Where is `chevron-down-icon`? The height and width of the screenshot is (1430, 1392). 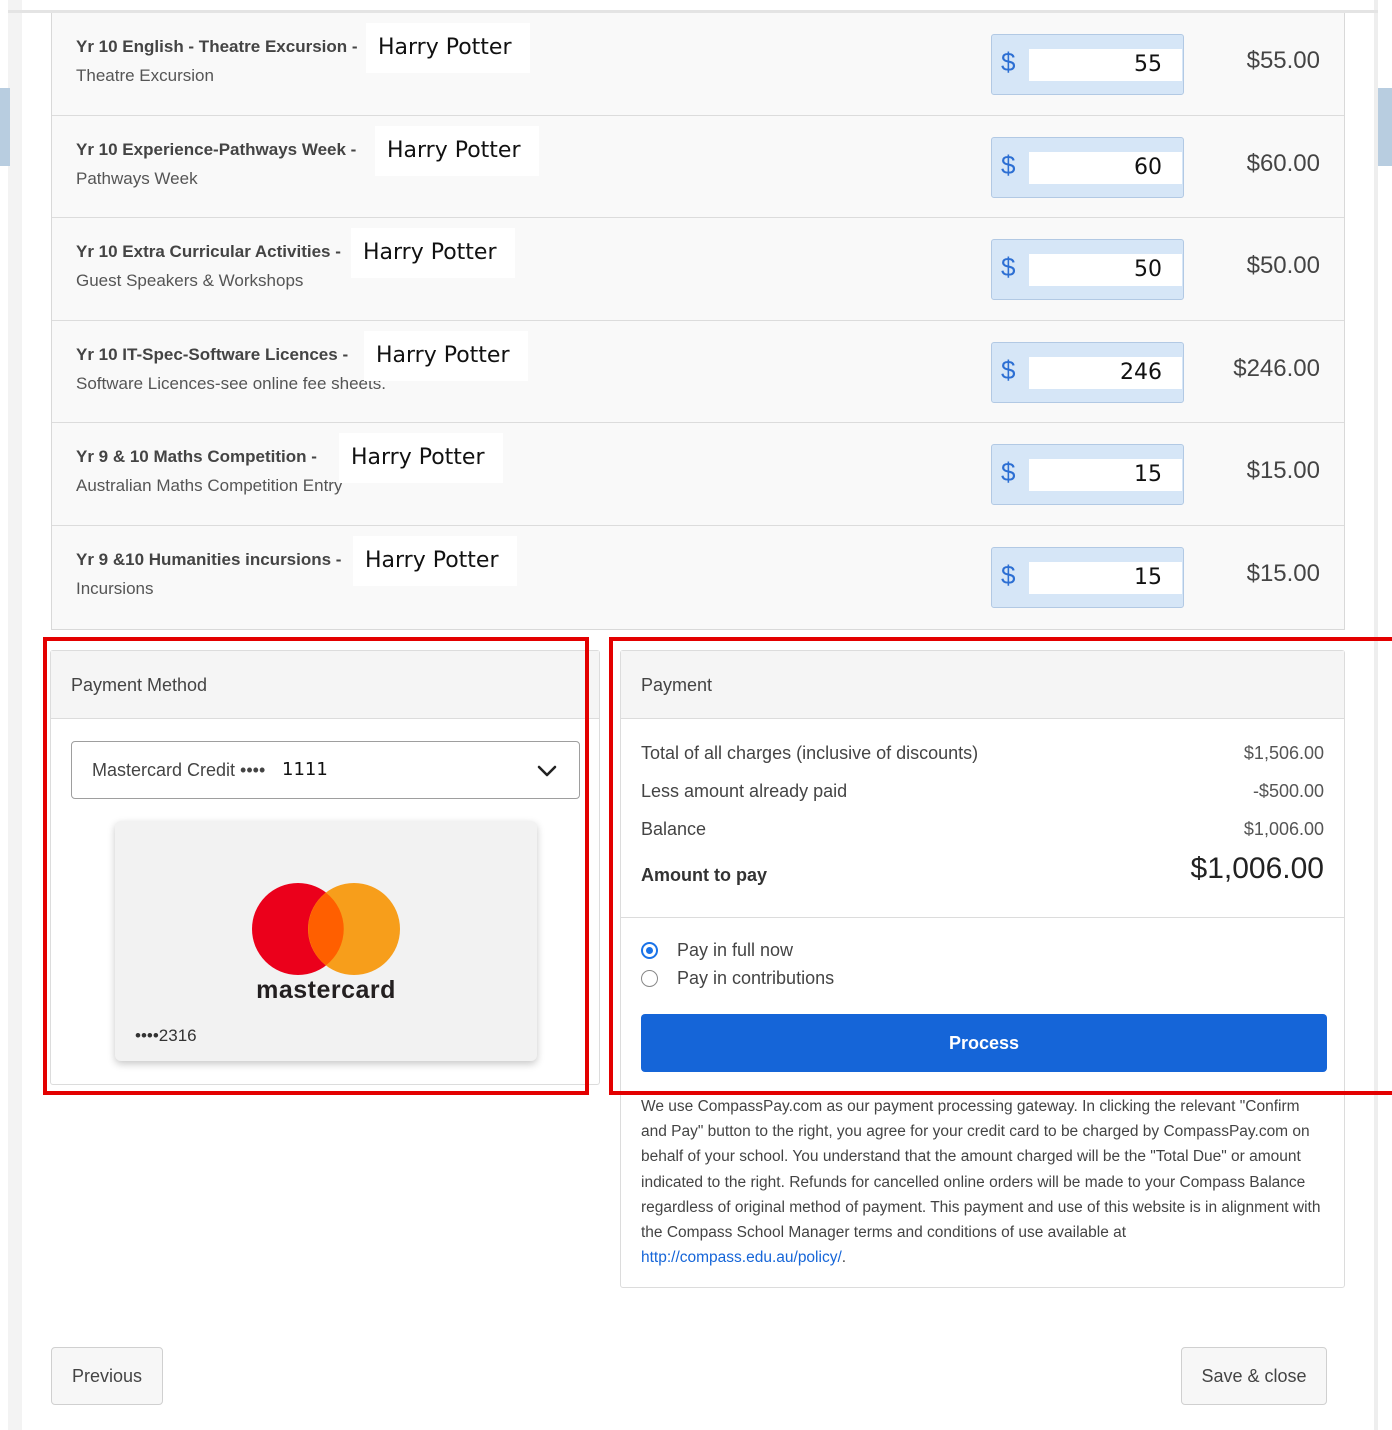 chevron-down-icon is located at coordinates (547, 771).